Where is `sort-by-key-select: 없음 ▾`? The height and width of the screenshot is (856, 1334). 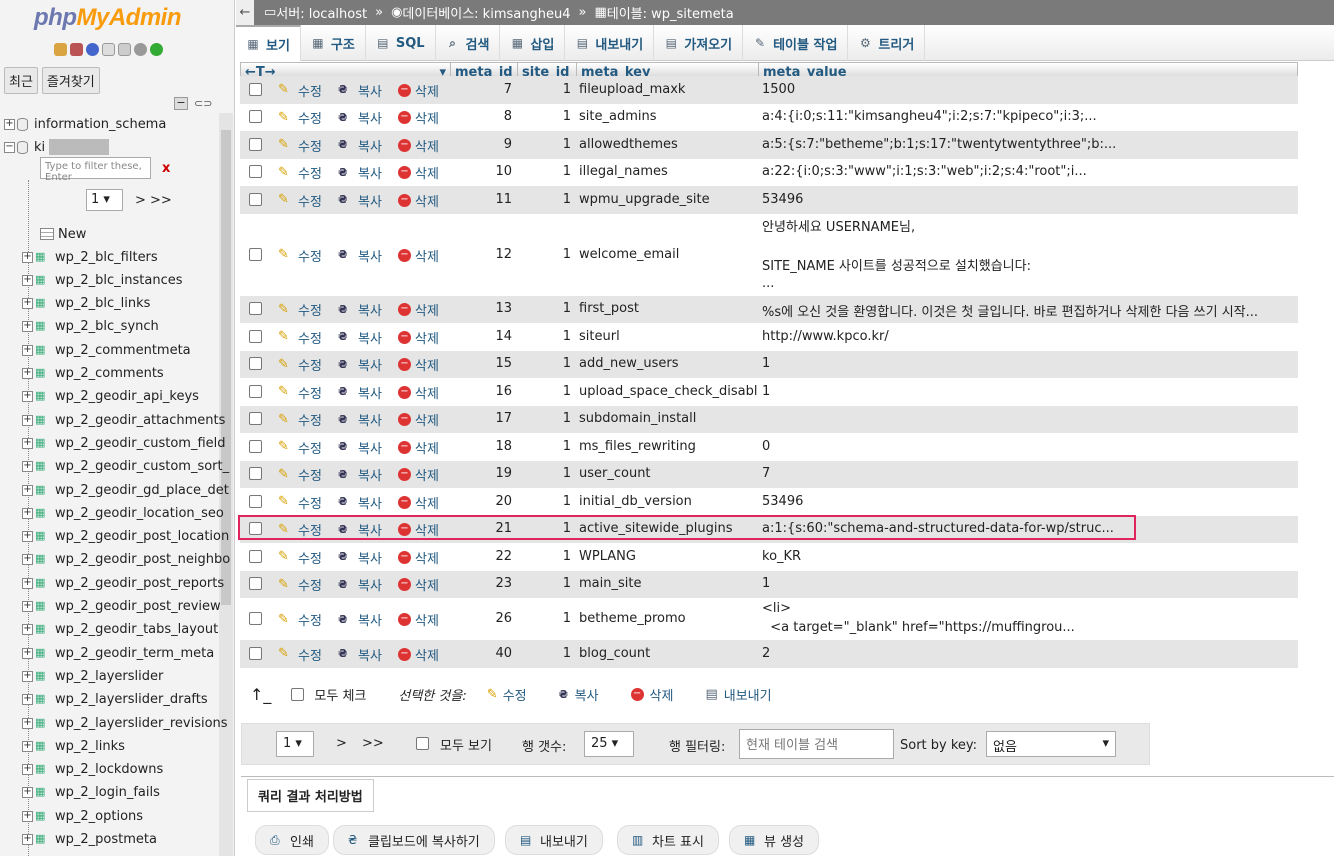 sort-by-key-select: 없음 ▾ is located at coordinates (1051, 744).